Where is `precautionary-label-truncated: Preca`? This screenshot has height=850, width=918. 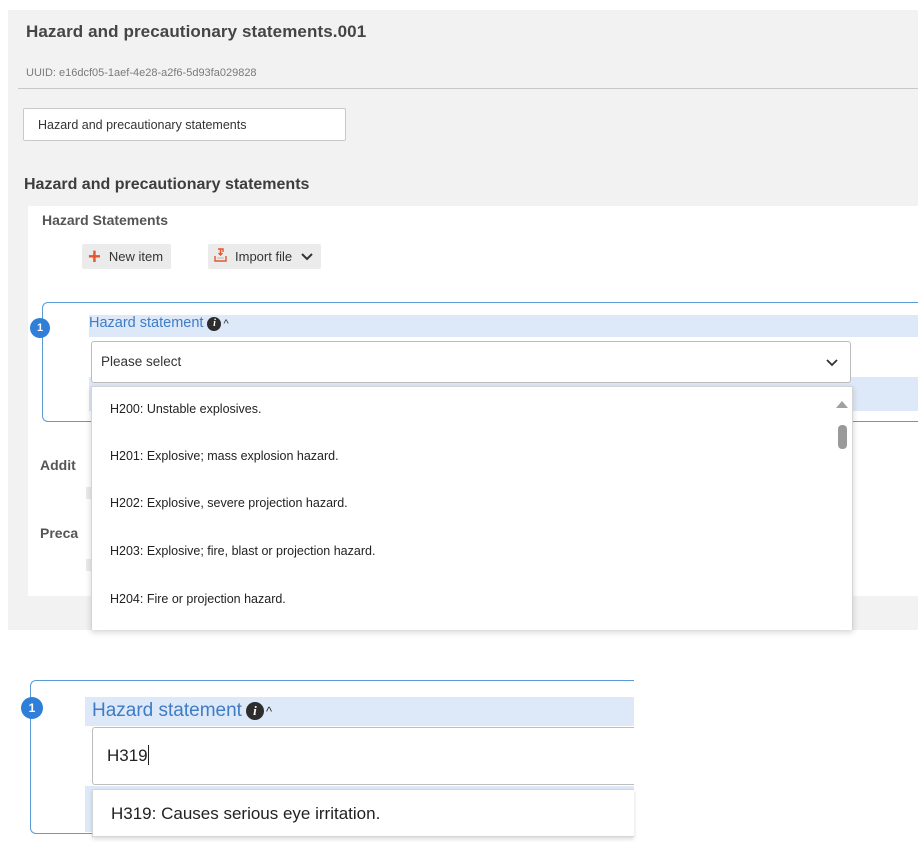
precautionary-label-truncated: Preca is located at coordinates (59, 533).